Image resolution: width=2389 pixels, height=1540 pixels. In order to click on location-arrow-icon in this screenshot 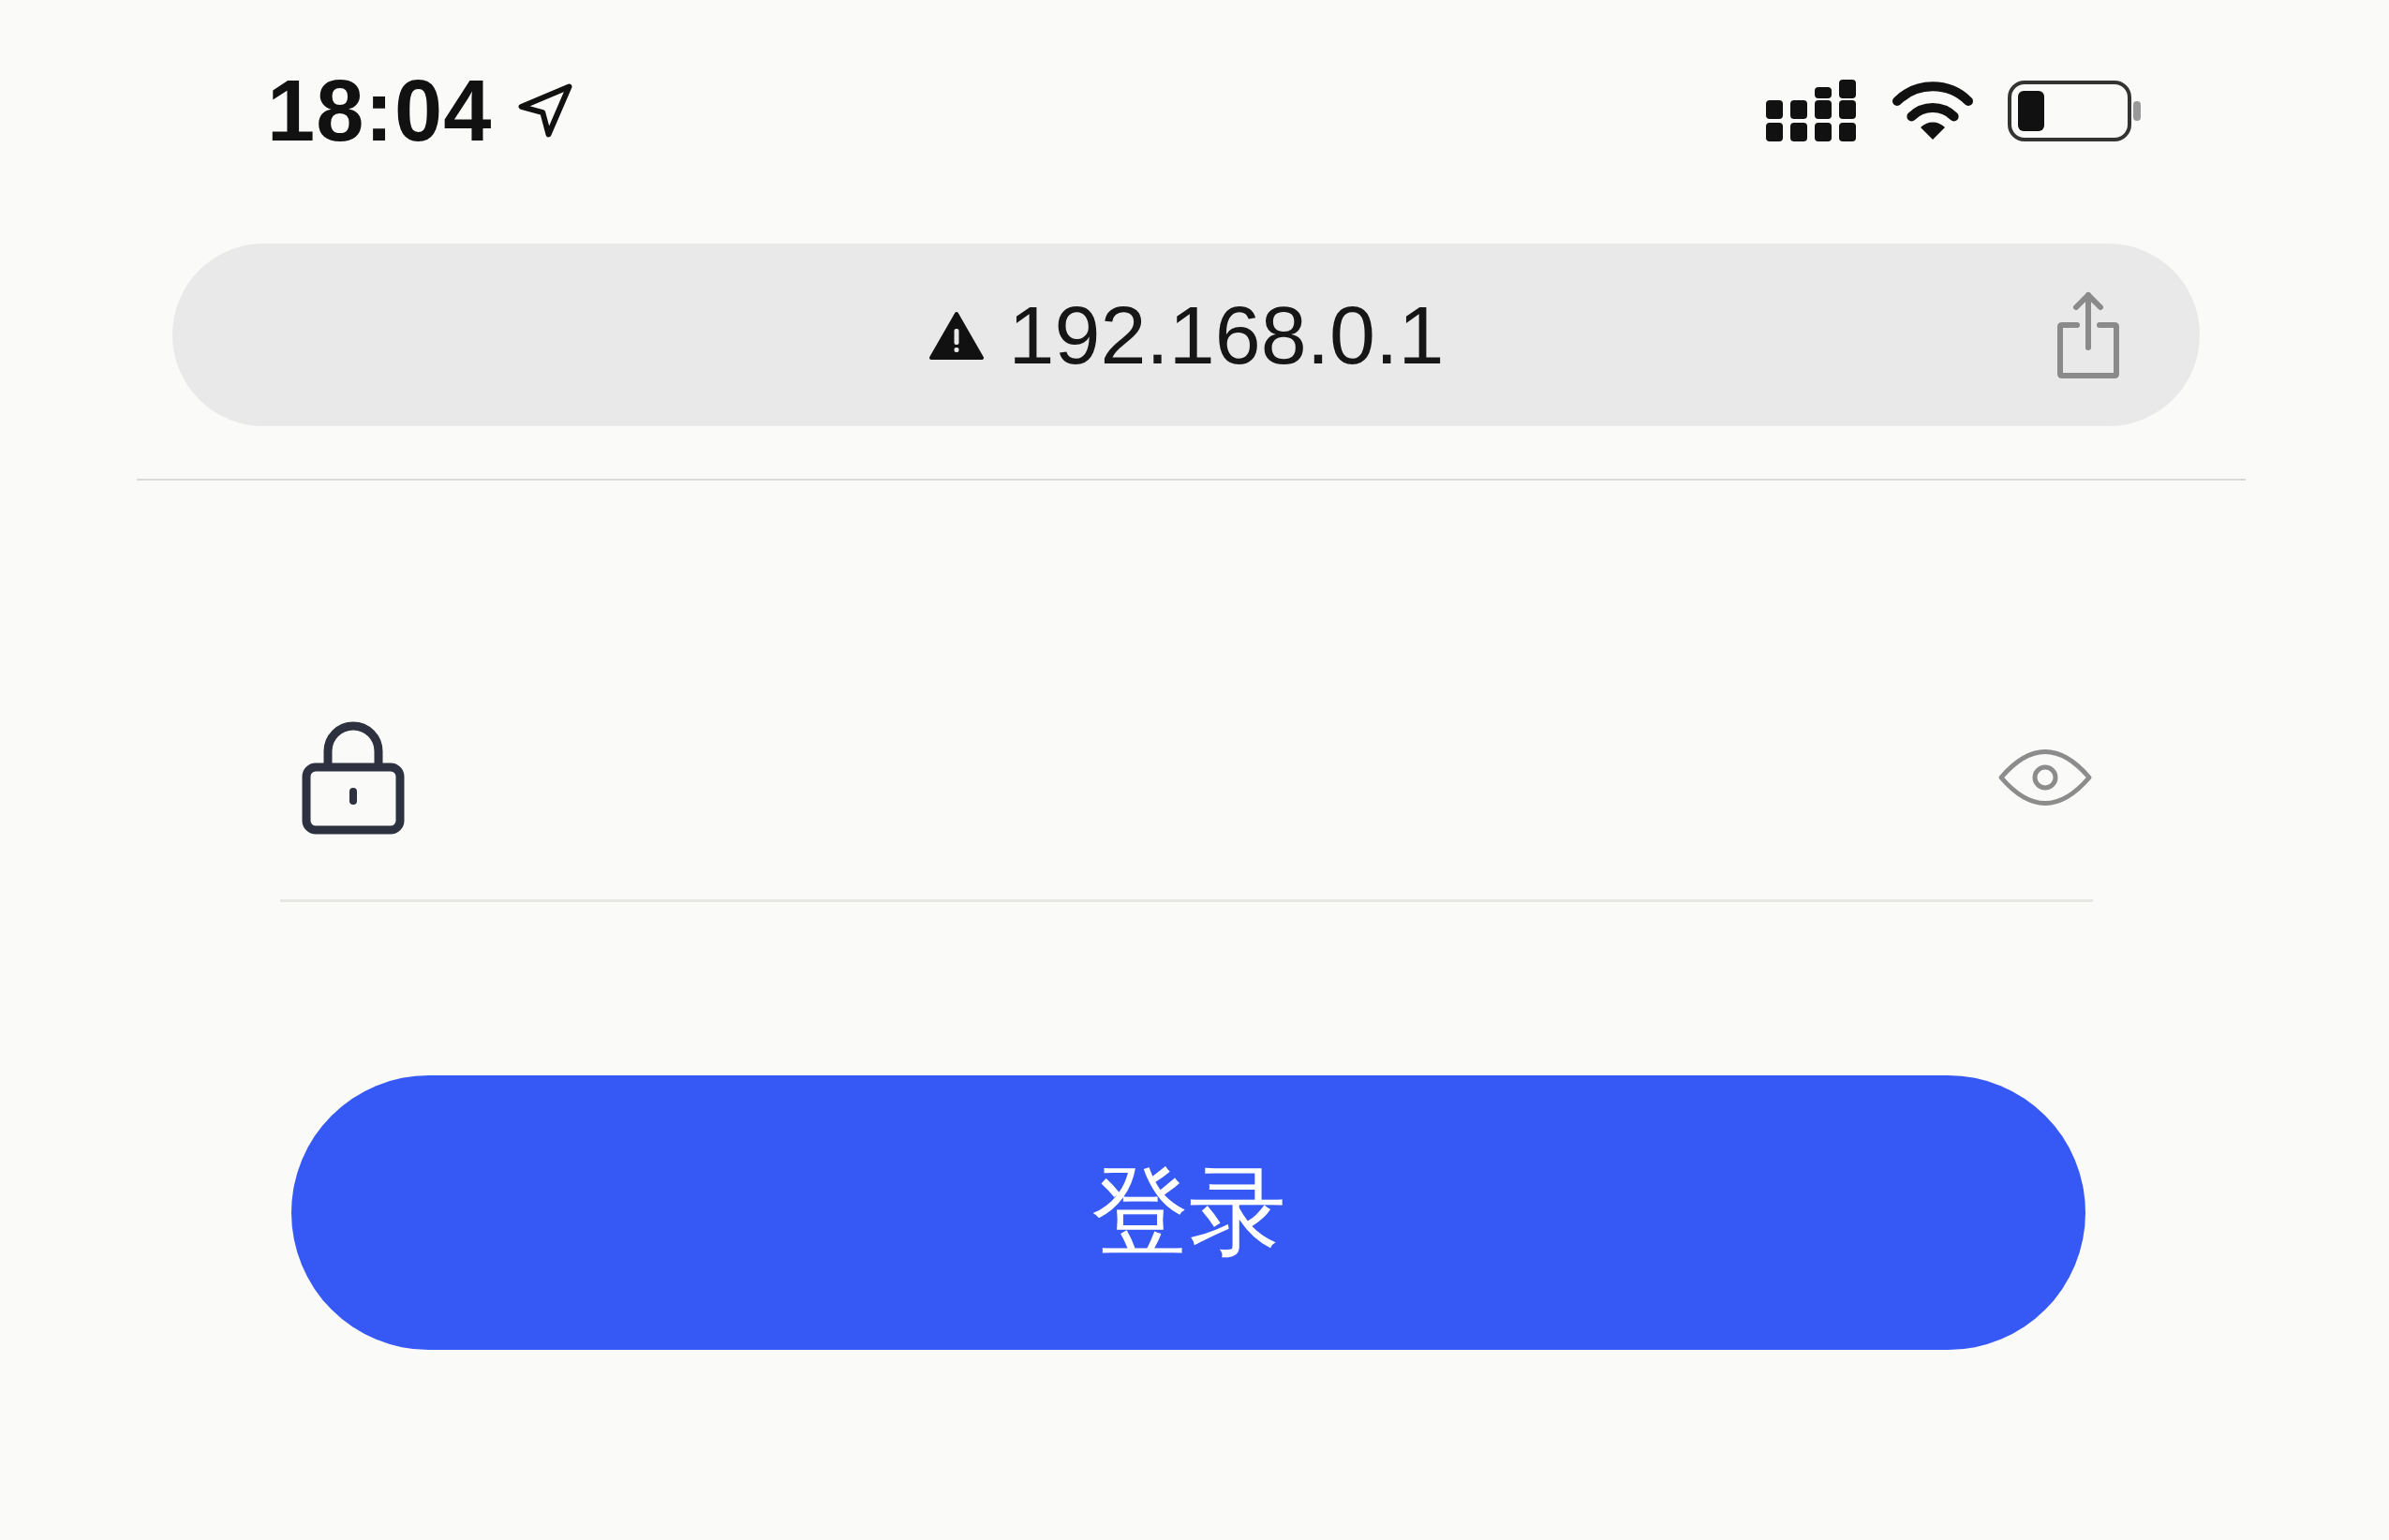, I will do `click(545, 110)`.